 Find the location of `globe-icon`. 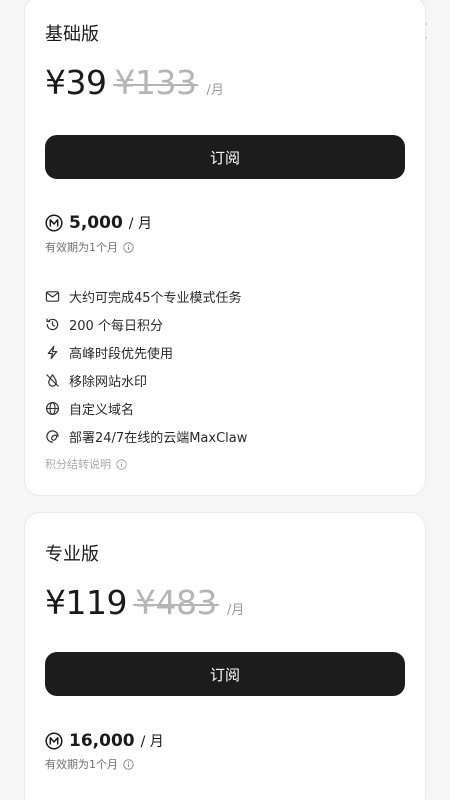

globe-icon is located at coordinates (52, 408).